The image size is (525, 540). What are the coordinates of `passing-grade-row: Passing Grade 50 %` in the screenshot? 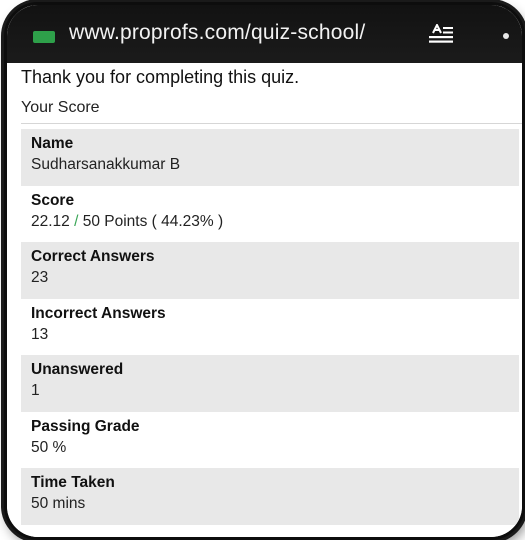 It's located at (270, 439).